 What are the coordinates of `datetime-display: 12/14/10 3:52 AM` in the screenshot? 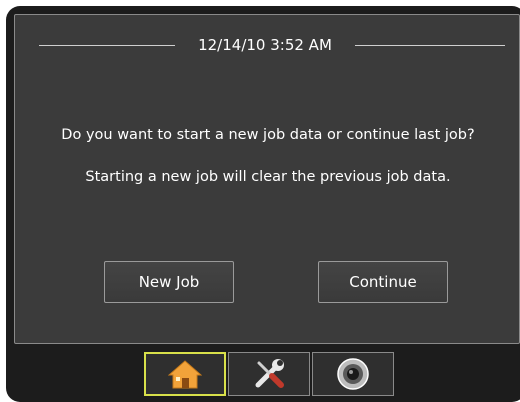 It's located at (265, 45).